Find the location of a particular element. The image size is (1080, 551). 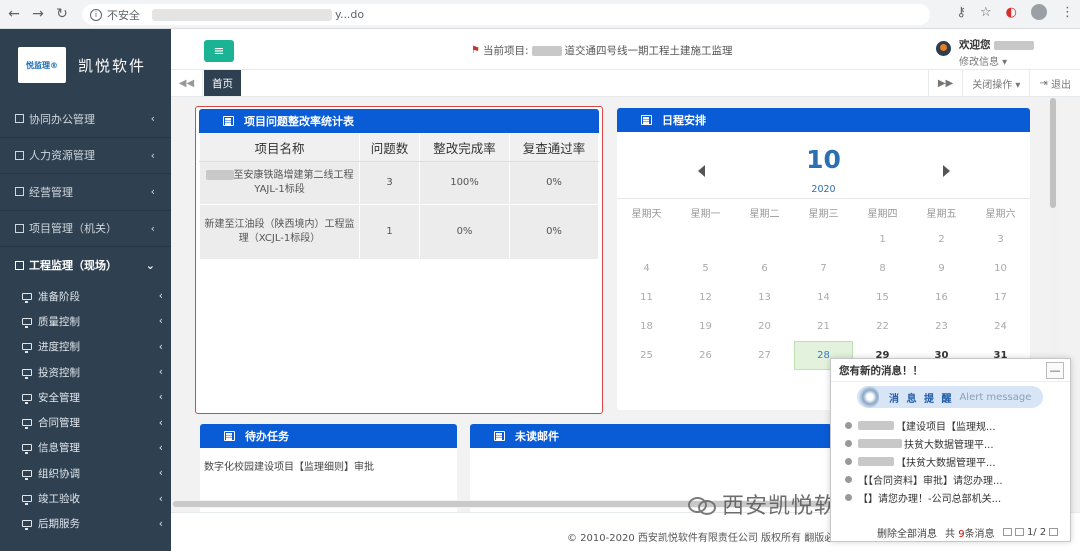

sidebar-item-office: 协同办公管理 ‹ is located at coordinates (85, 119).